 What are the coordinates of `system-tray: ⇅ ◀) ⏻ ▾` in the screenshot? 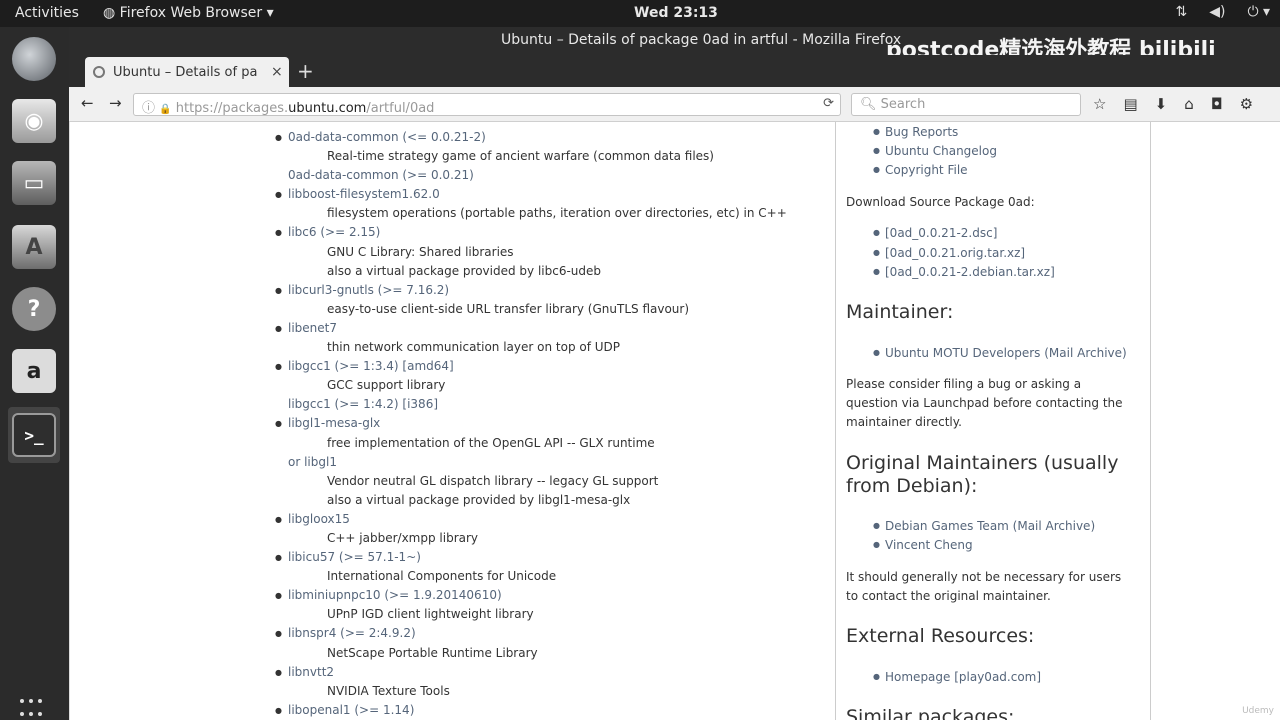 It's located at (1222, 12).